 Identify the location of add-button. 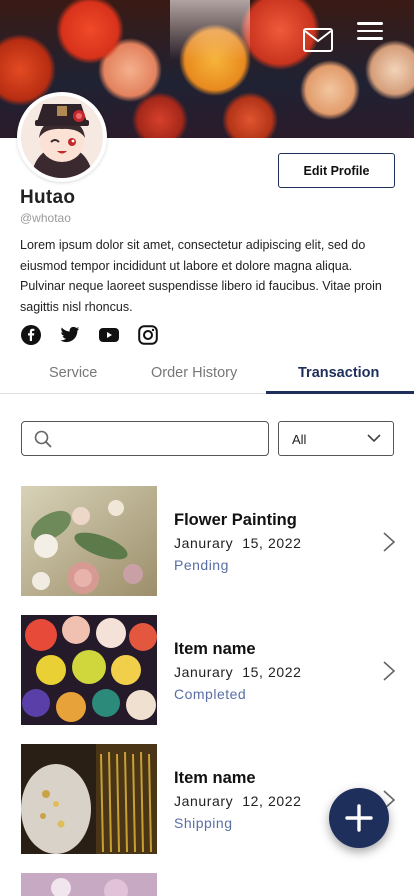
(359, 818).